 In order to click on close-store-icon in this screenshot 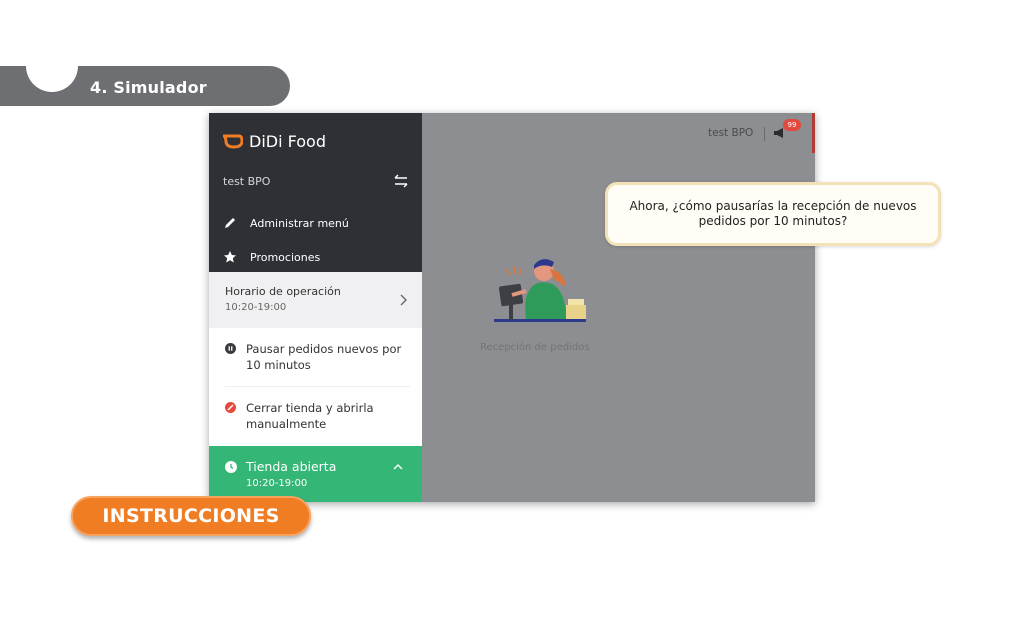, I will do `click(230, 407)`.